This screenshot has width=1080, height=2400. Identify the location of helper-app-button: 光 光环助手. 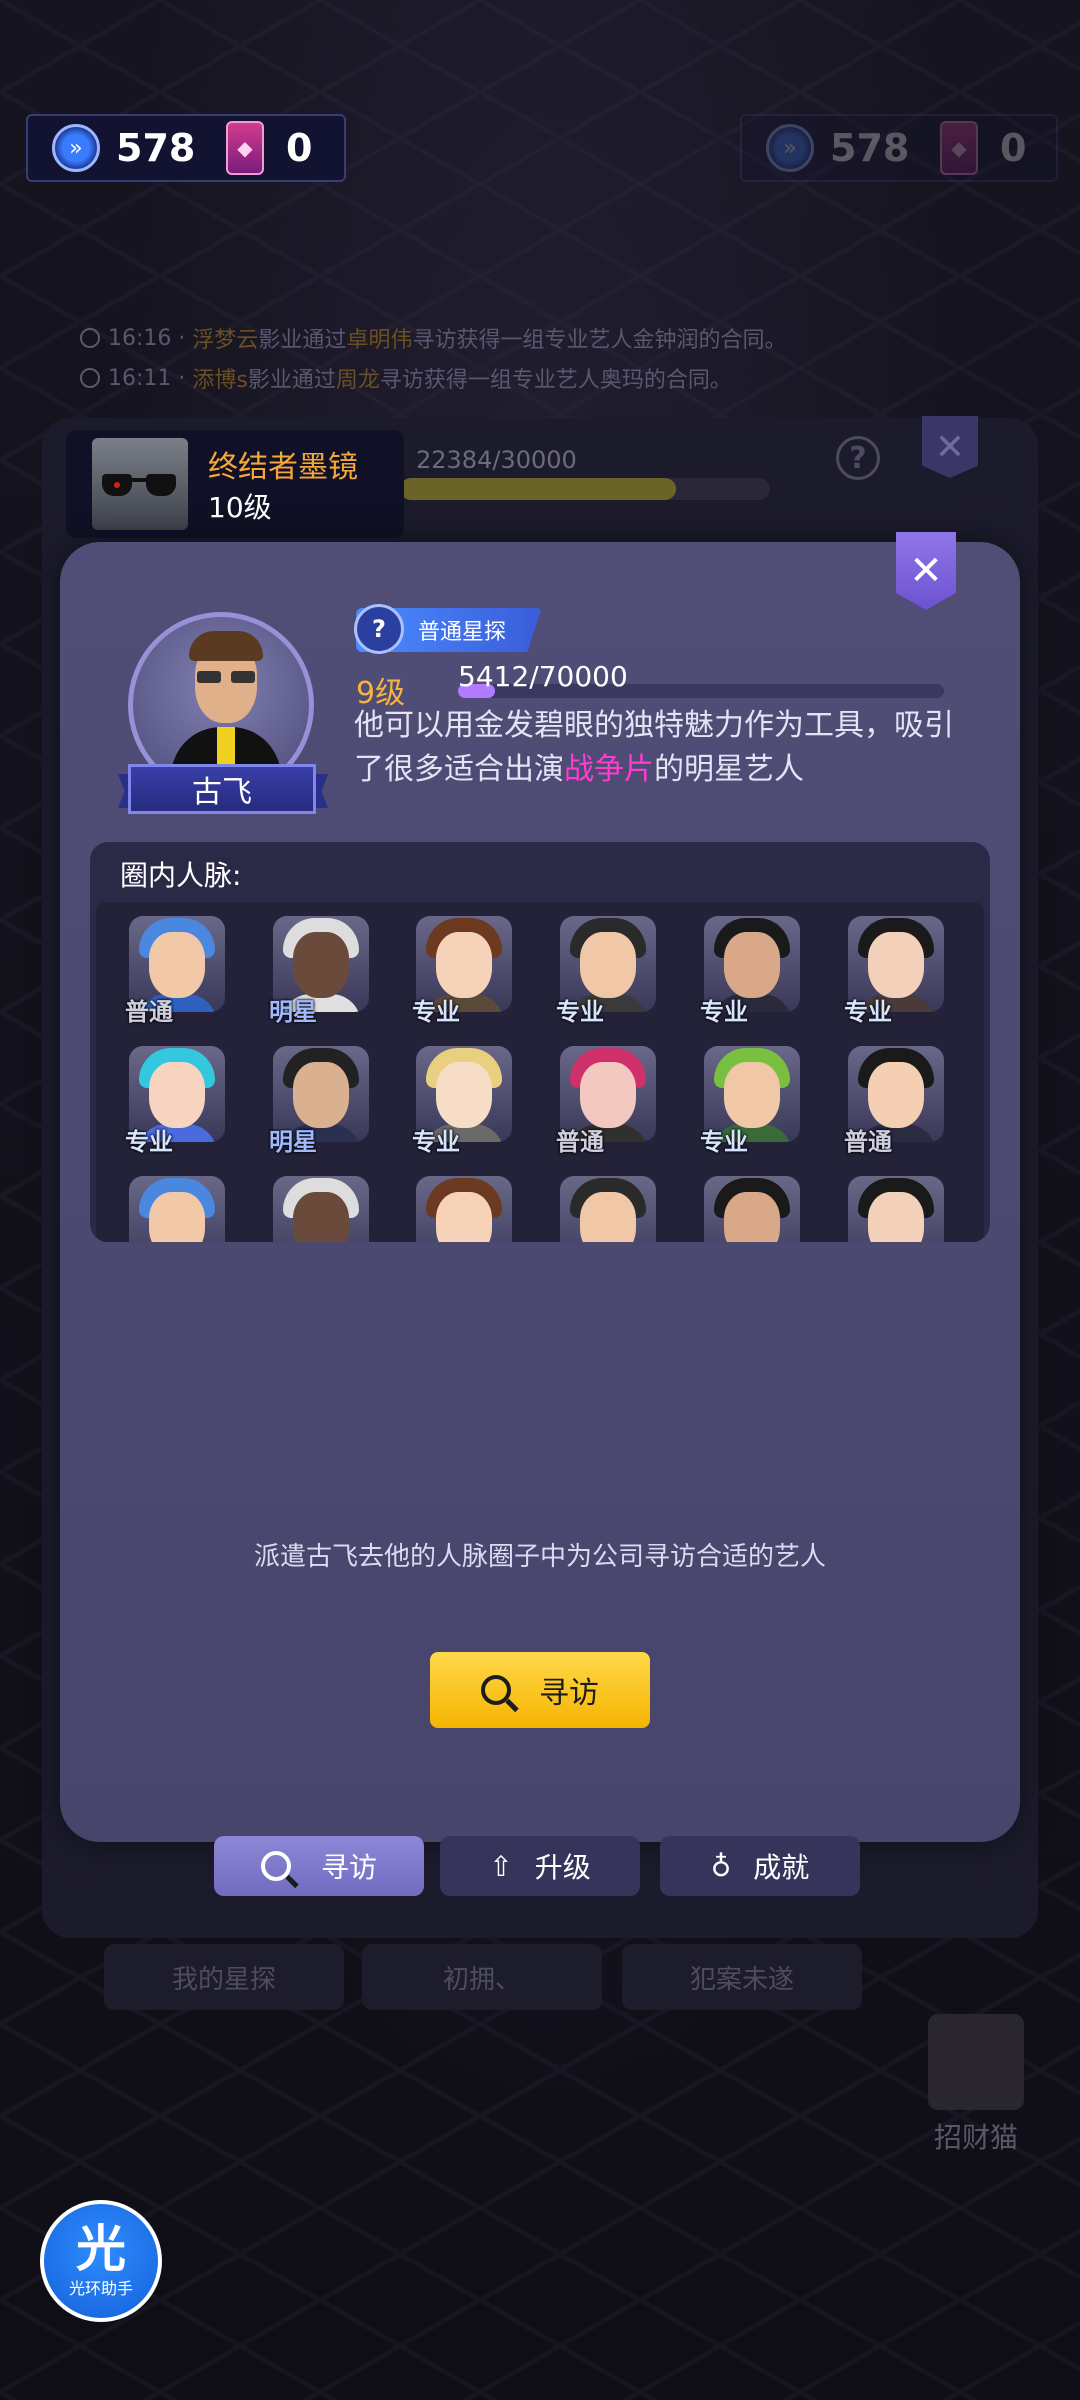
(101, 2261).